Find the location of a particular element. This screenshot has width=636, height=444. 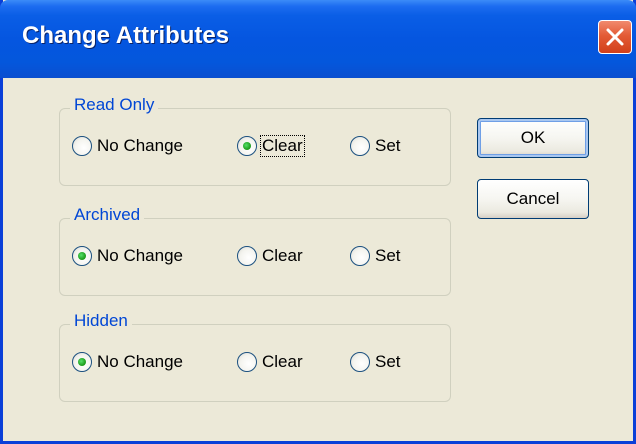

radio-hidden-clear: Clear is located at coordinates (270, 362).